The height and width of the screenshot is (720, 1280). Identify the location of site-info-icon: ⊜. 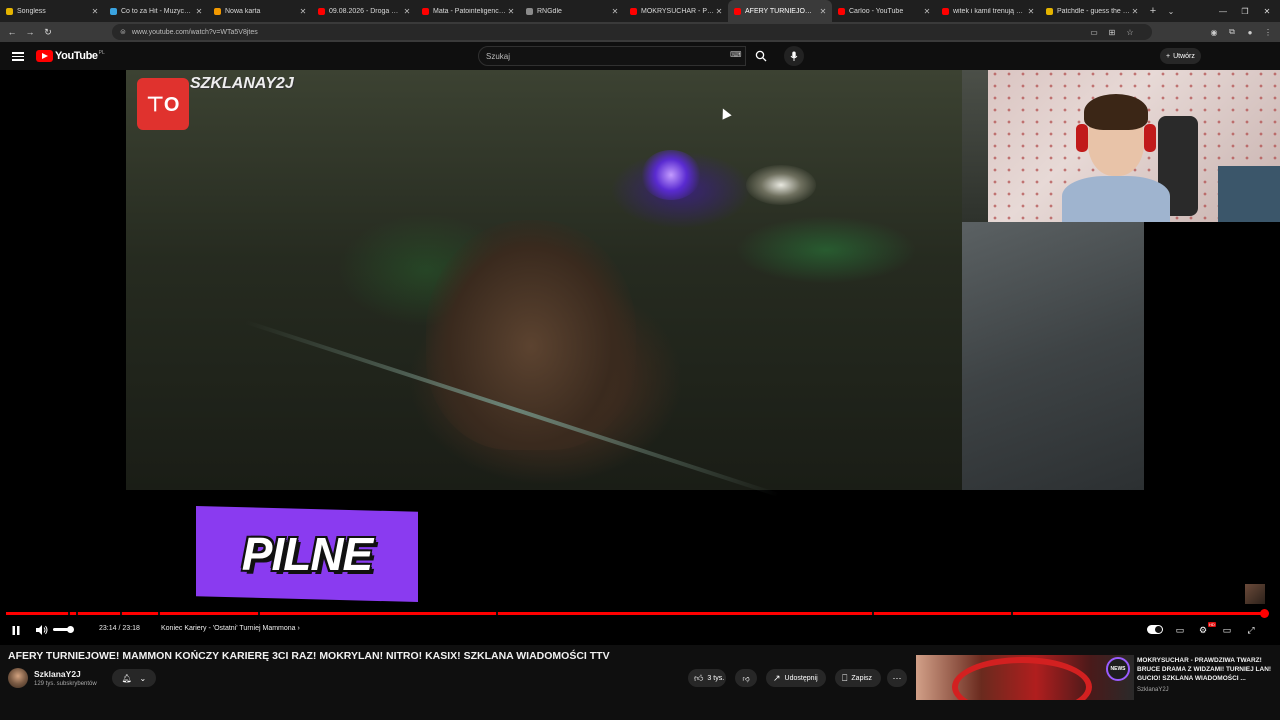
(123, 32).